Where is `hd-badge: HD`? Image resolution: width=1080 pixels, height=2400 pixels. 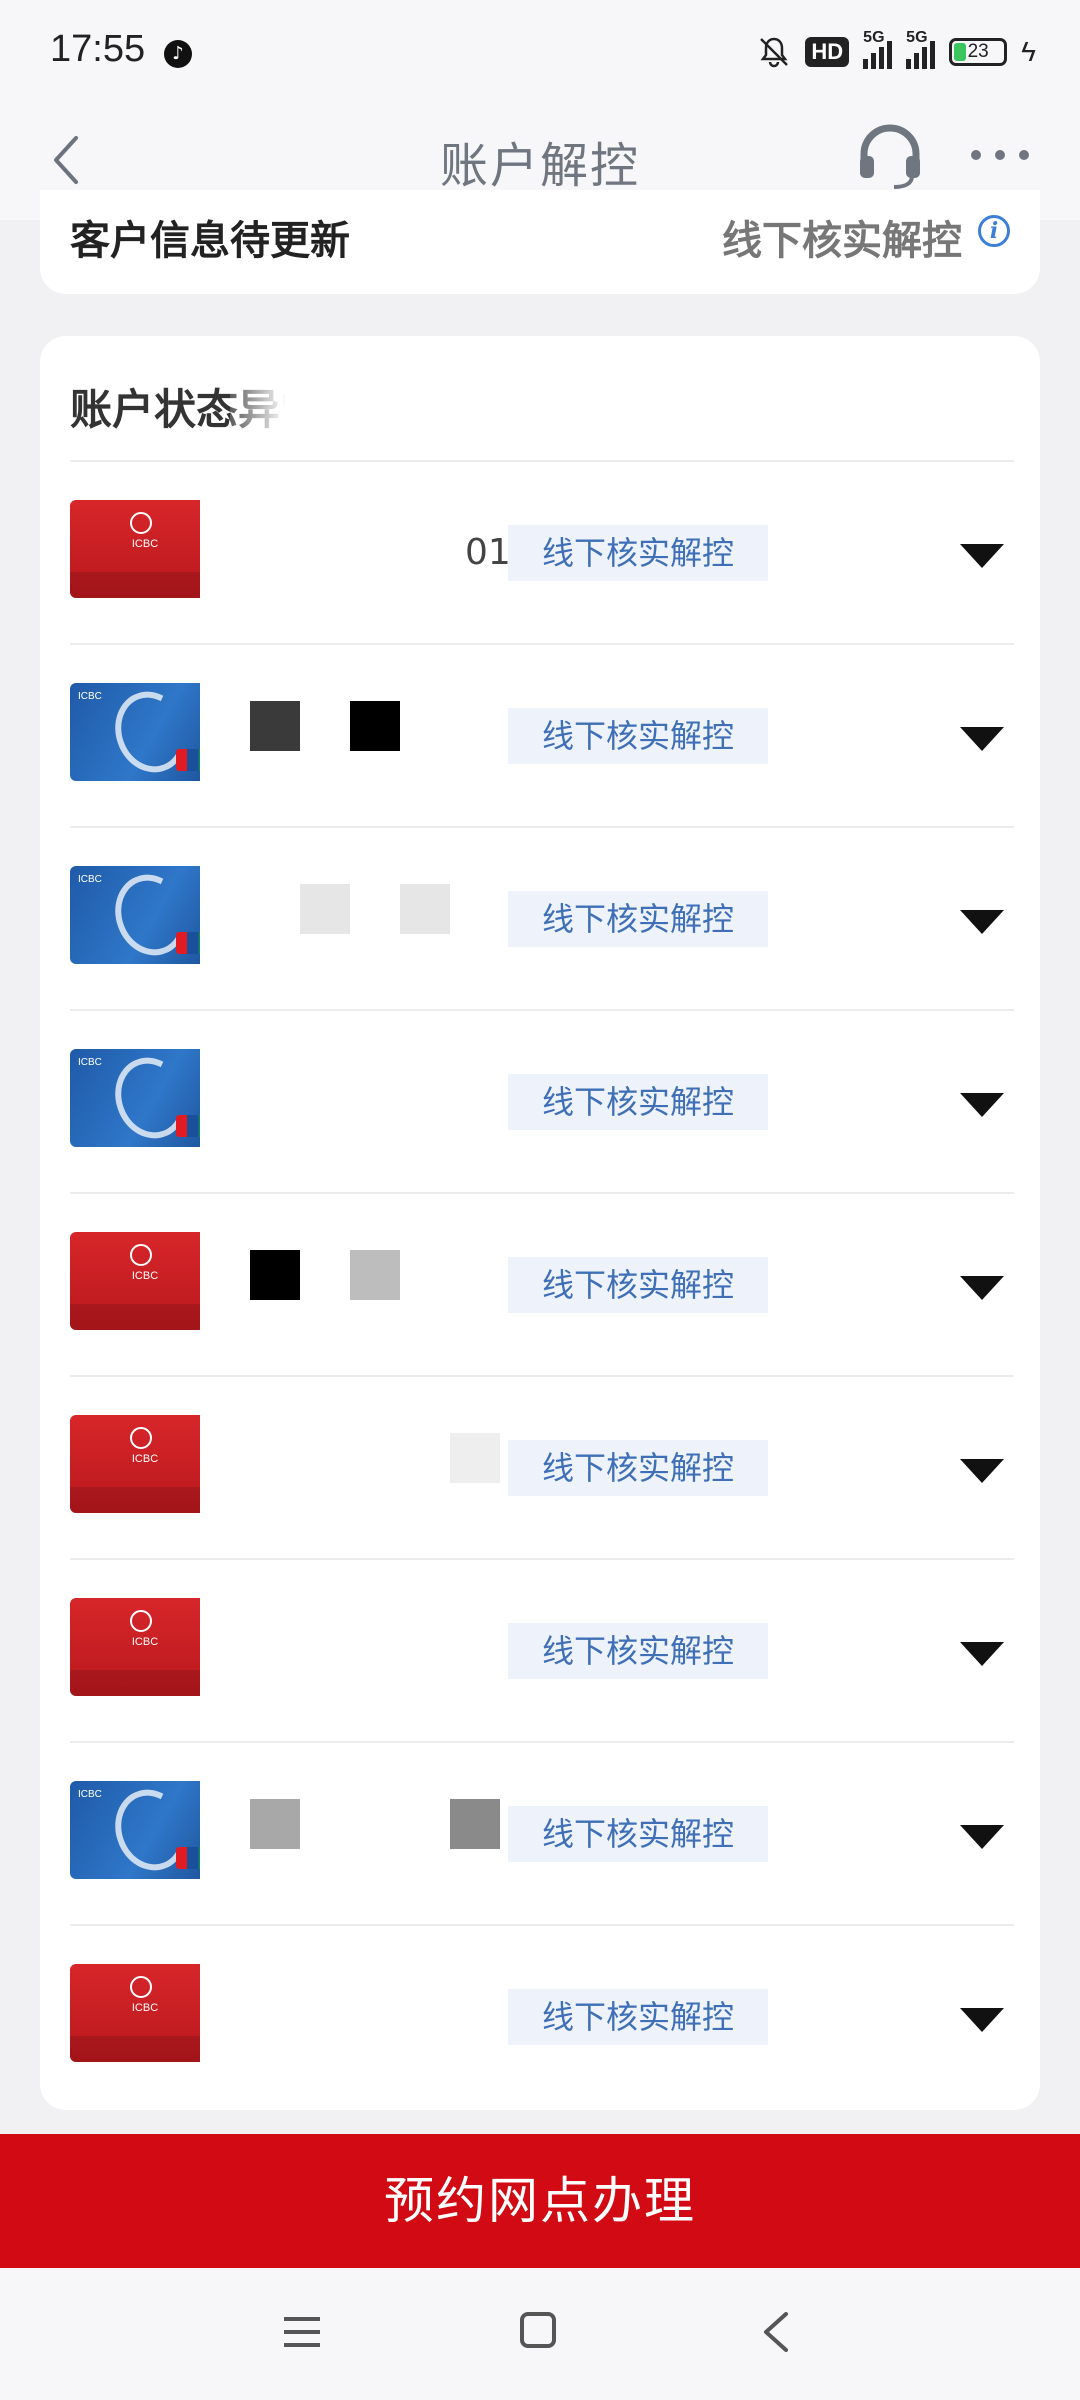
hd-badge: HD is located at coordinates (827, 52).